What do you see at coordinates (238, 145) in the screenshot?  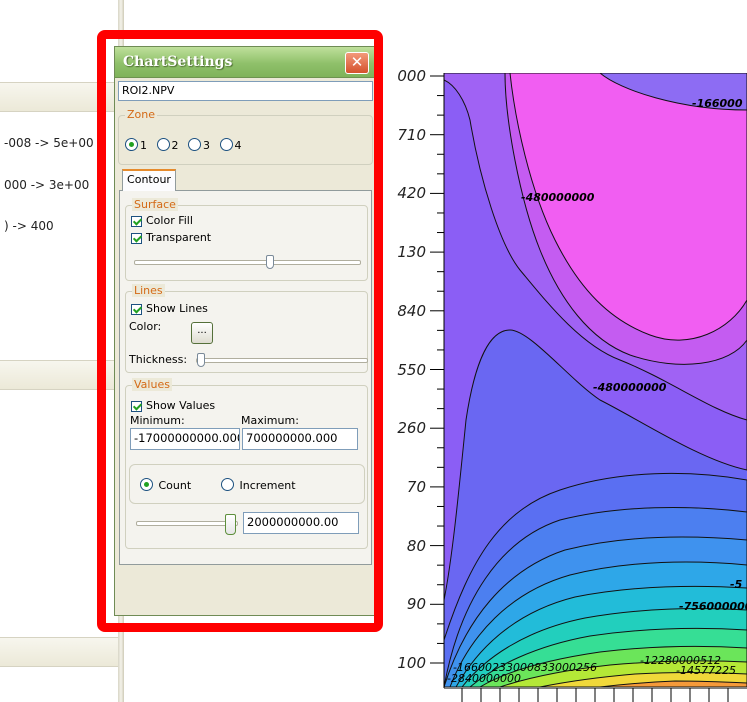 I see `zone-radio-4-label: 4` at bounding box center [238, 145].